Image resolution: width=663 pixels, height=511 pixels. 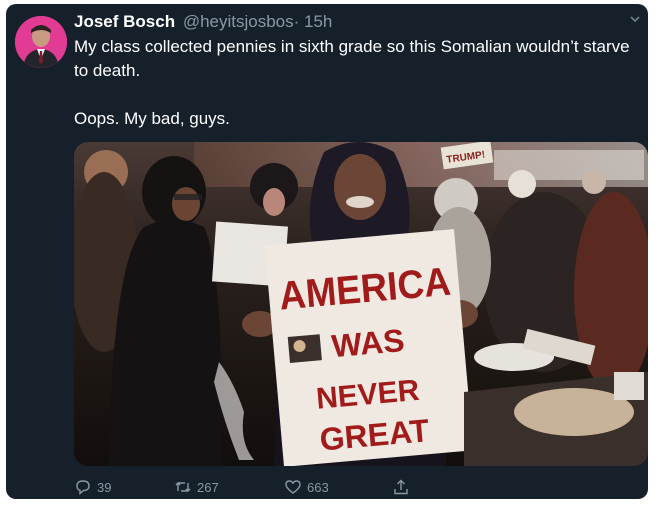 I want to click on tweet-actions: 39 267 663, so click(x=354, y=487).